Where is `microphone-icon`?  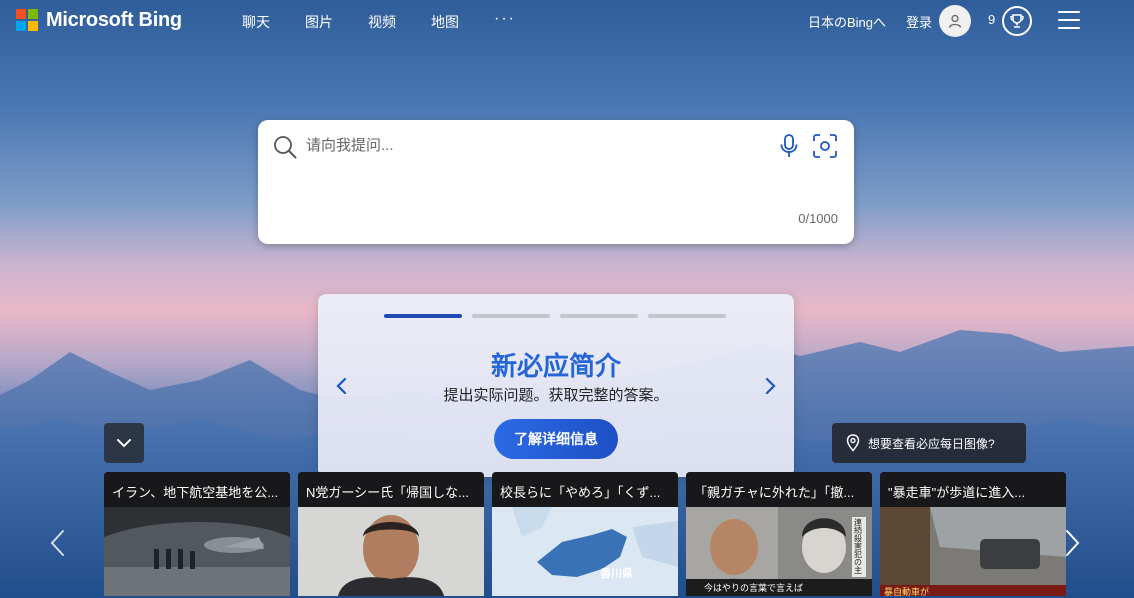
microphone-icon is located at coordinates (789, 146).